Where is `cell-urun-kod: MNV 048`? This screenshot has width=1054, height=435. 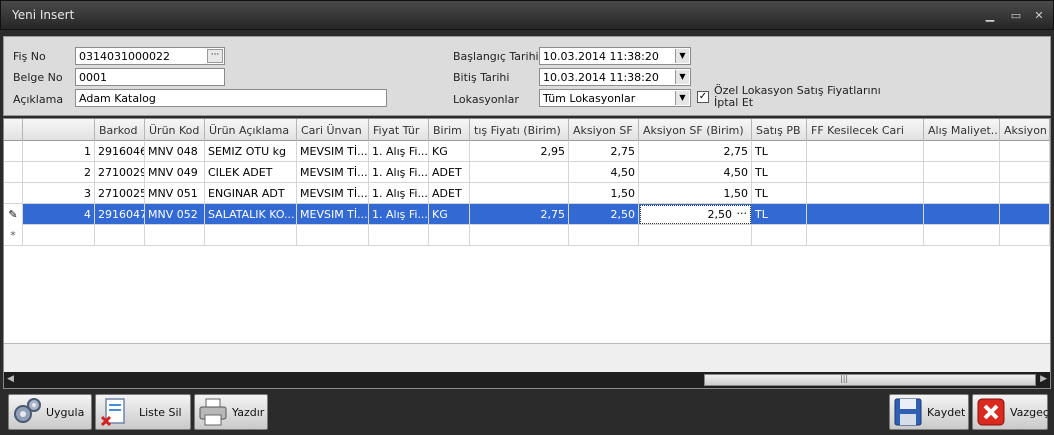 cell-urun-kod: MNV 048 is located at coordinates (175, 151).